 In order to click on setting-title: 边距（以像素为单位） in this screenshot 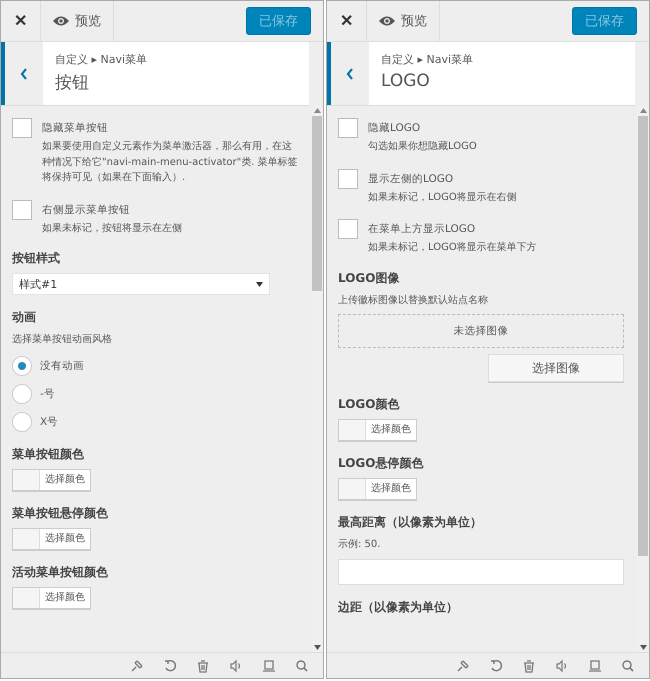, I will do `click(398, 607)`.